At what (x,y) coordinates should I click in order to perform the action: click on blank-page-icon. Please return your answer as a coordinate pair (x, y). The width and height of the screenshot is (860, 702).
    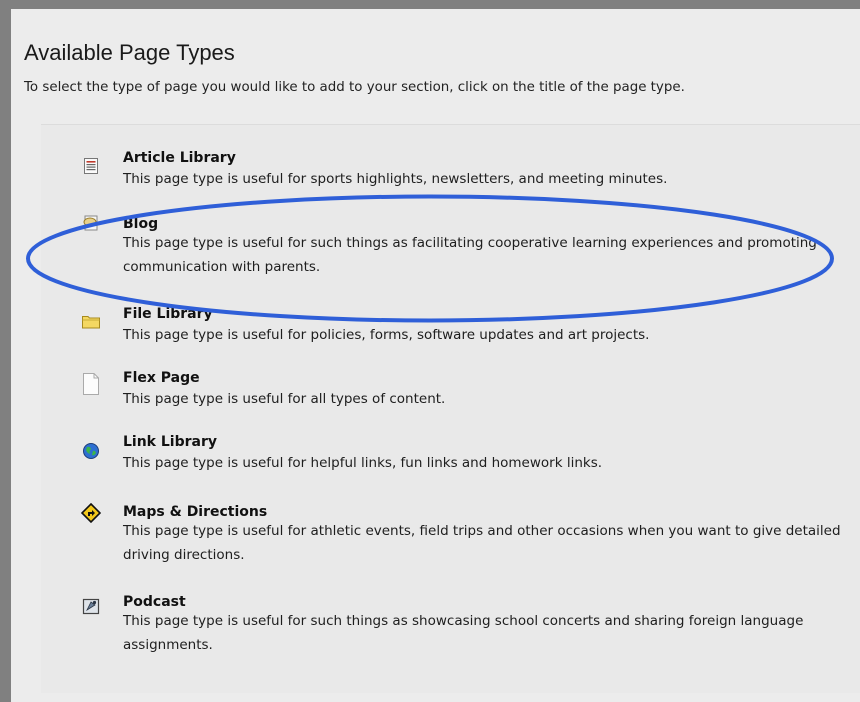
    Looking at the image, I should click on (91, 384).